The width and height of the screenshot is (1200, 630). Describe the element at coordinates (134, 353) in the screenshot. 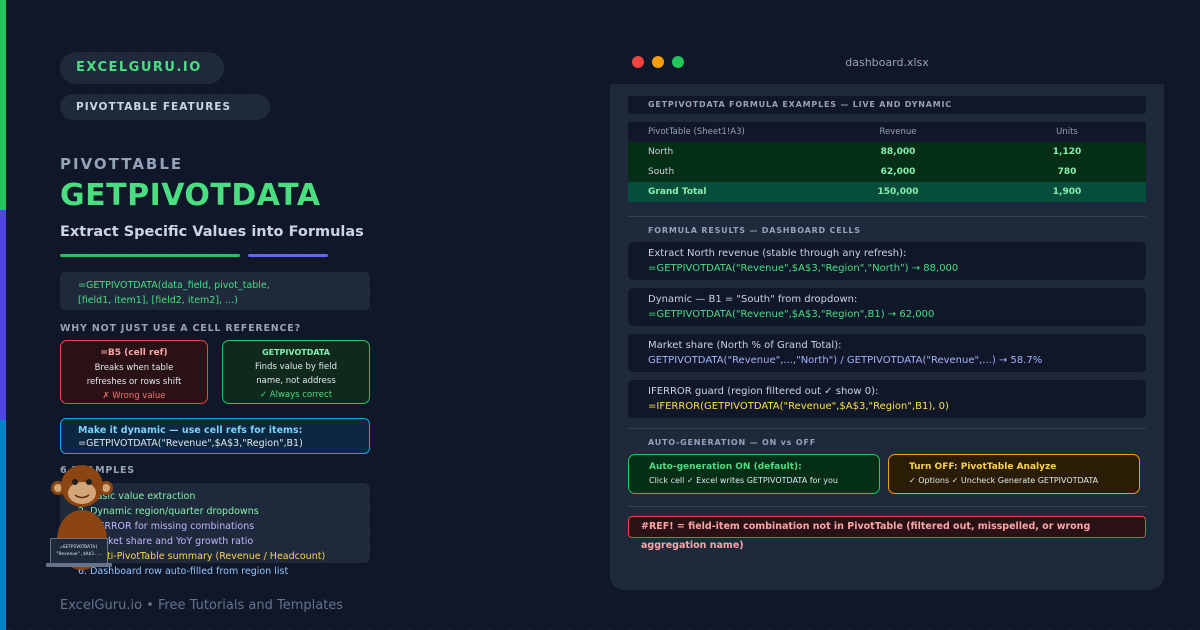

I see `cell-ref-title: =B5 (cell ref)` at that location.